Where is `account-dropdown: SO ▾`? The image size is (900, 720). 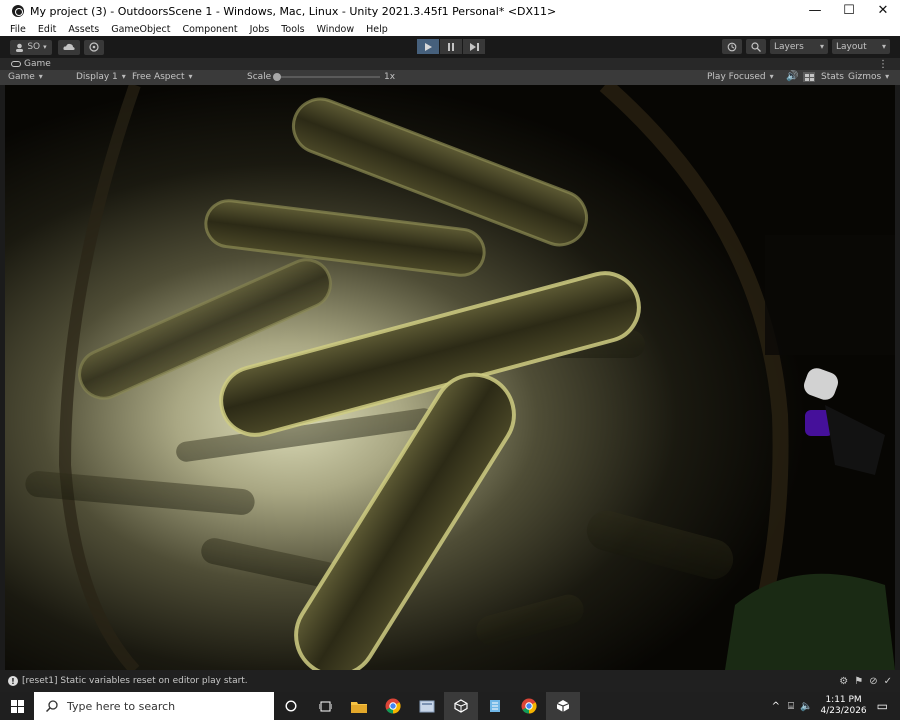
account-dropdown: SO ▾ is located at coordinates (31, 47).